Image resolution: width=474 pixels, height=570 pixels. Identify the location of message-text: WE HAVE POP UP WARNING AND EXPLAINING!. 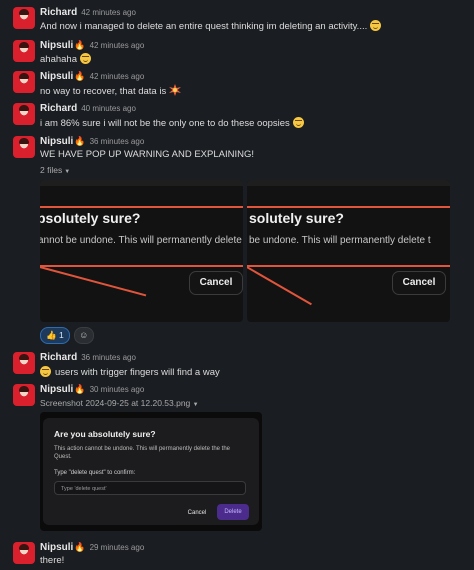
(147, 154).